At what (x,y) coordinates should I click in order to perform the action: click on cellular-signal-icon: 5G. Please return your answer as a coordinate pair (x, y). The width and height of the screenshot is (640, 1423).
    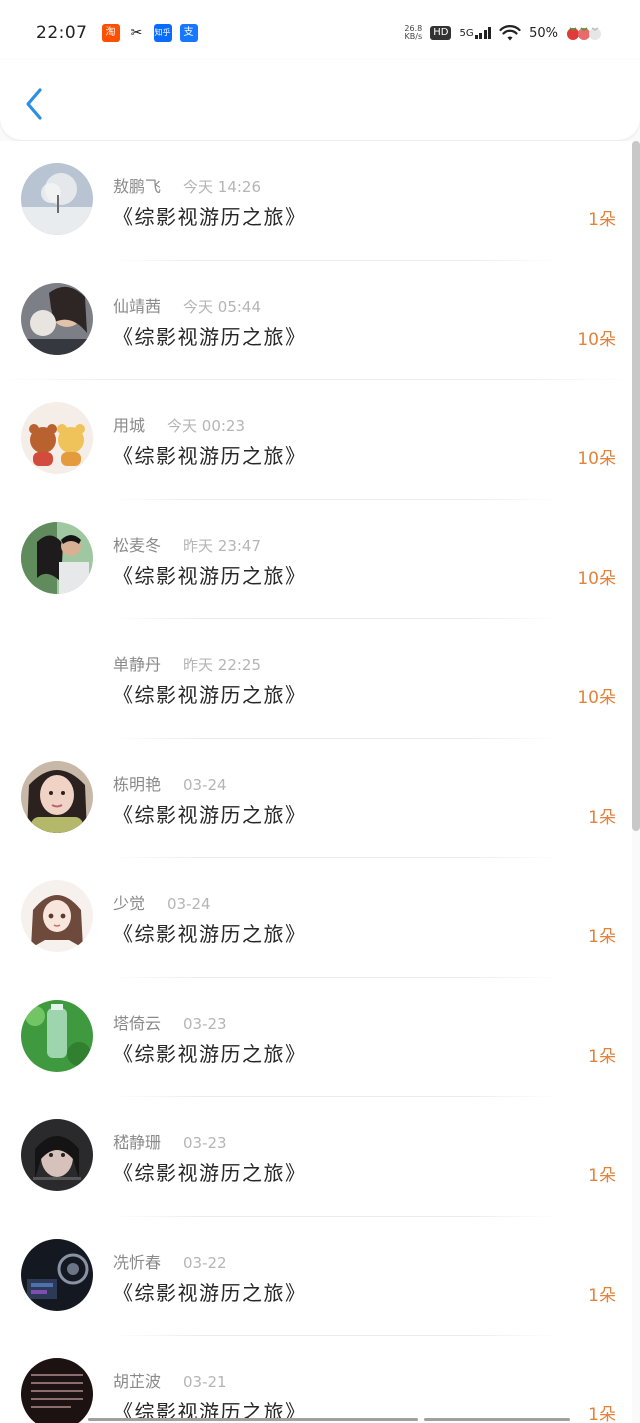
    Looking at the image, I should click on (475, 33).